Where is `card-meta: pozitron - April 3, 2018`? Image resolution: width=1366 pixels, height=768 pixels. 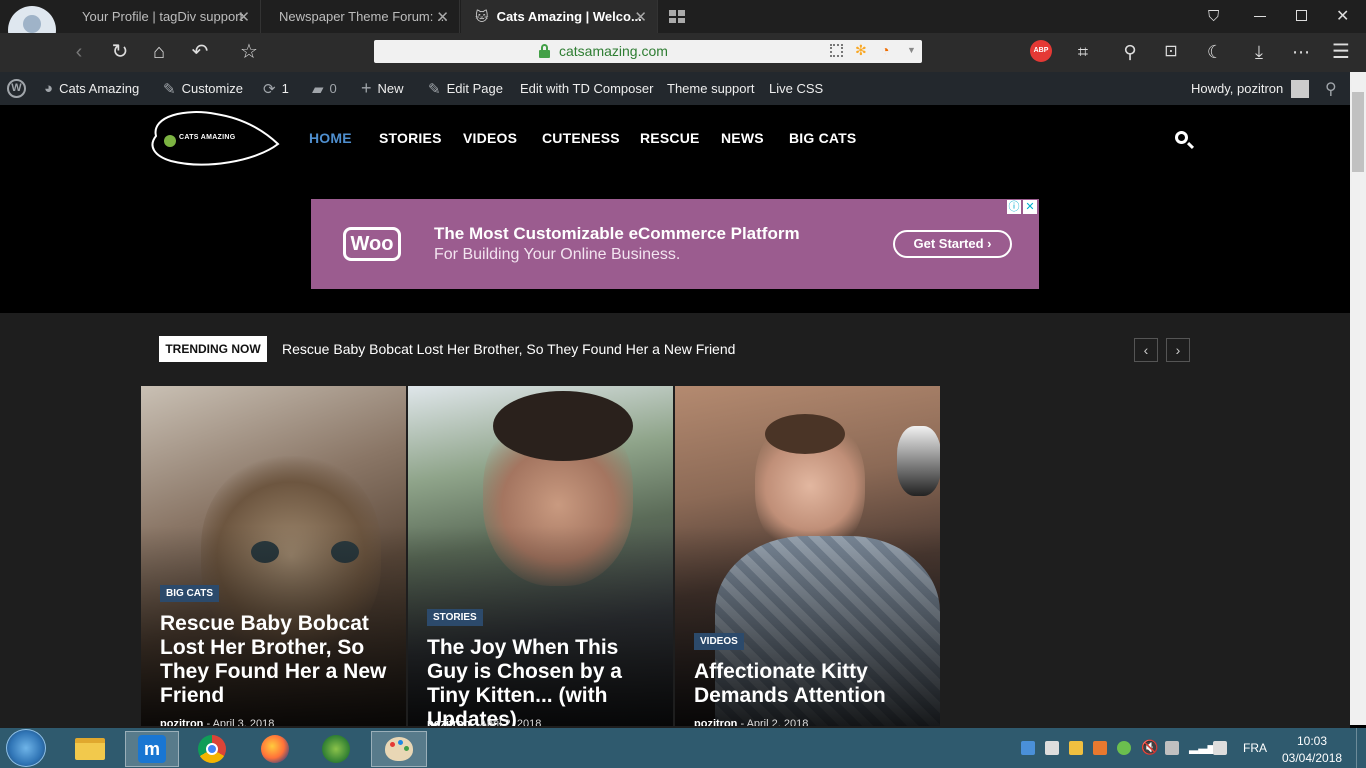 card-meta: pozitron - April 3, 2018 is located at coordinates (217, 722).